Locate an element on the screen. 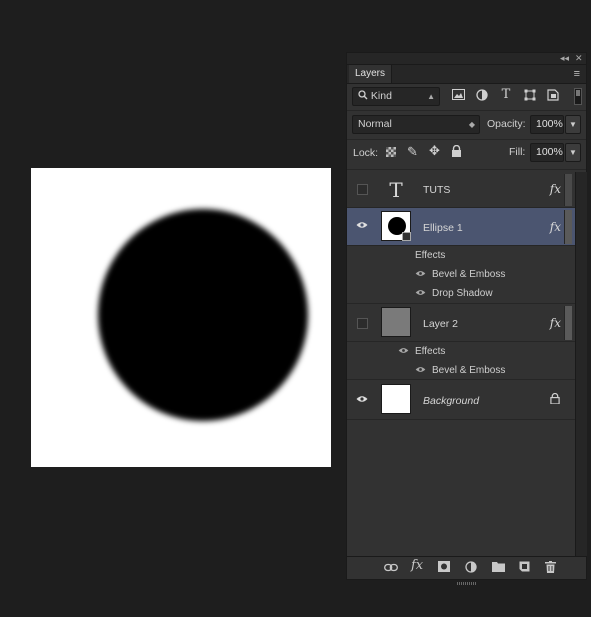 The image size is (591, 617). filter-adjustment-icon is located at coordinates (482, 96).